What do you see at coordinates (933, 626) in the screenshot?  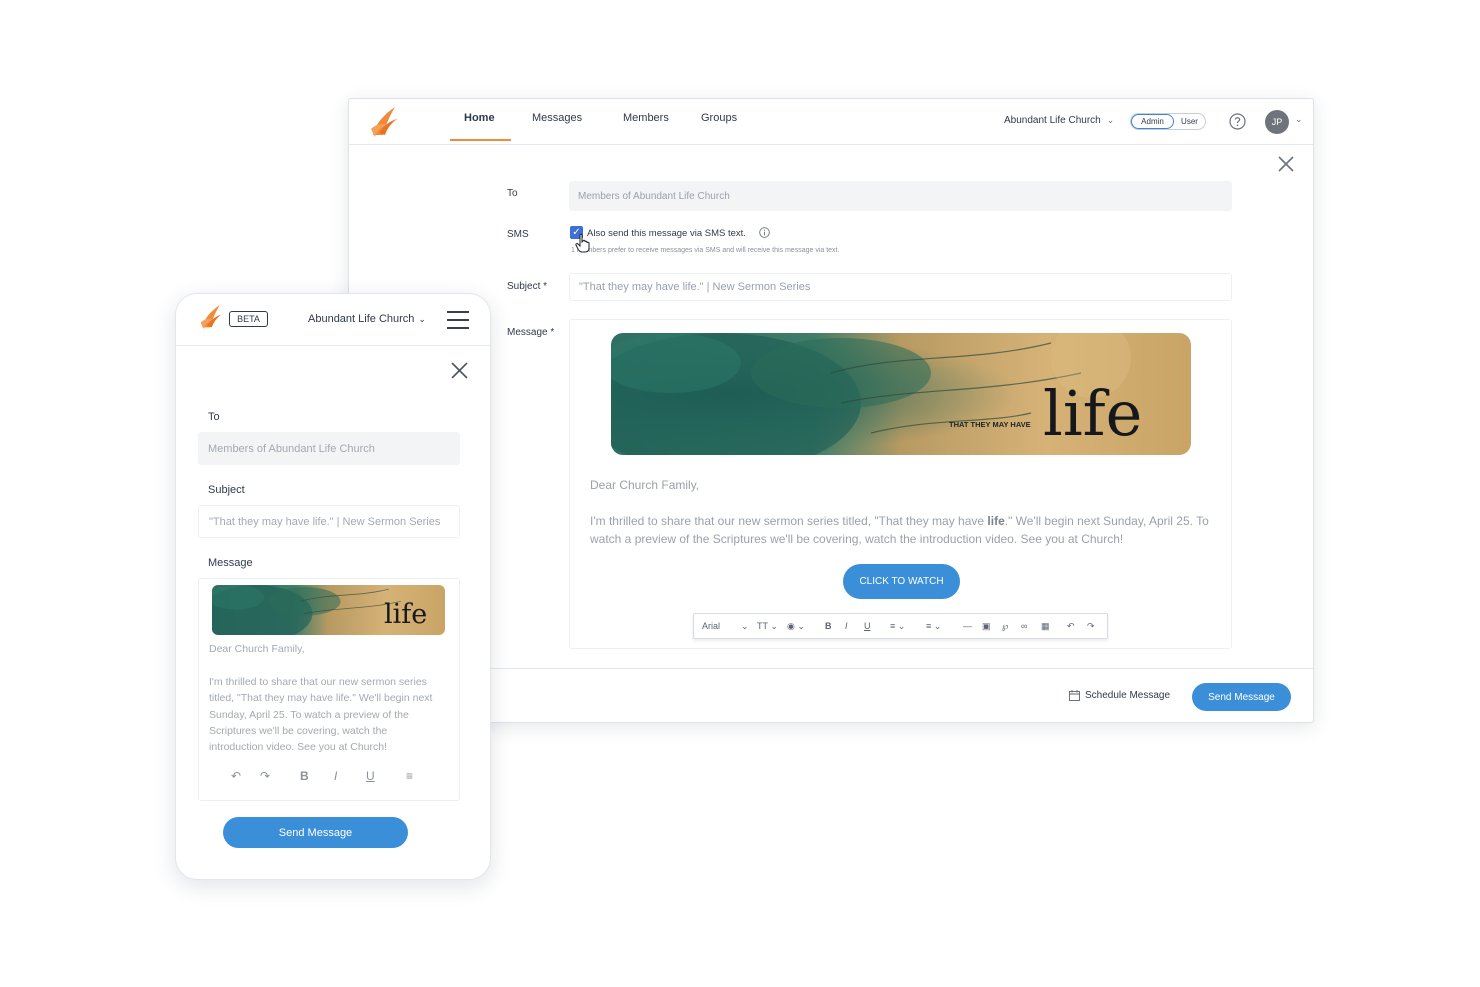 I see `list-icon: ≡ ⌄` at bounding box center [933, 626].